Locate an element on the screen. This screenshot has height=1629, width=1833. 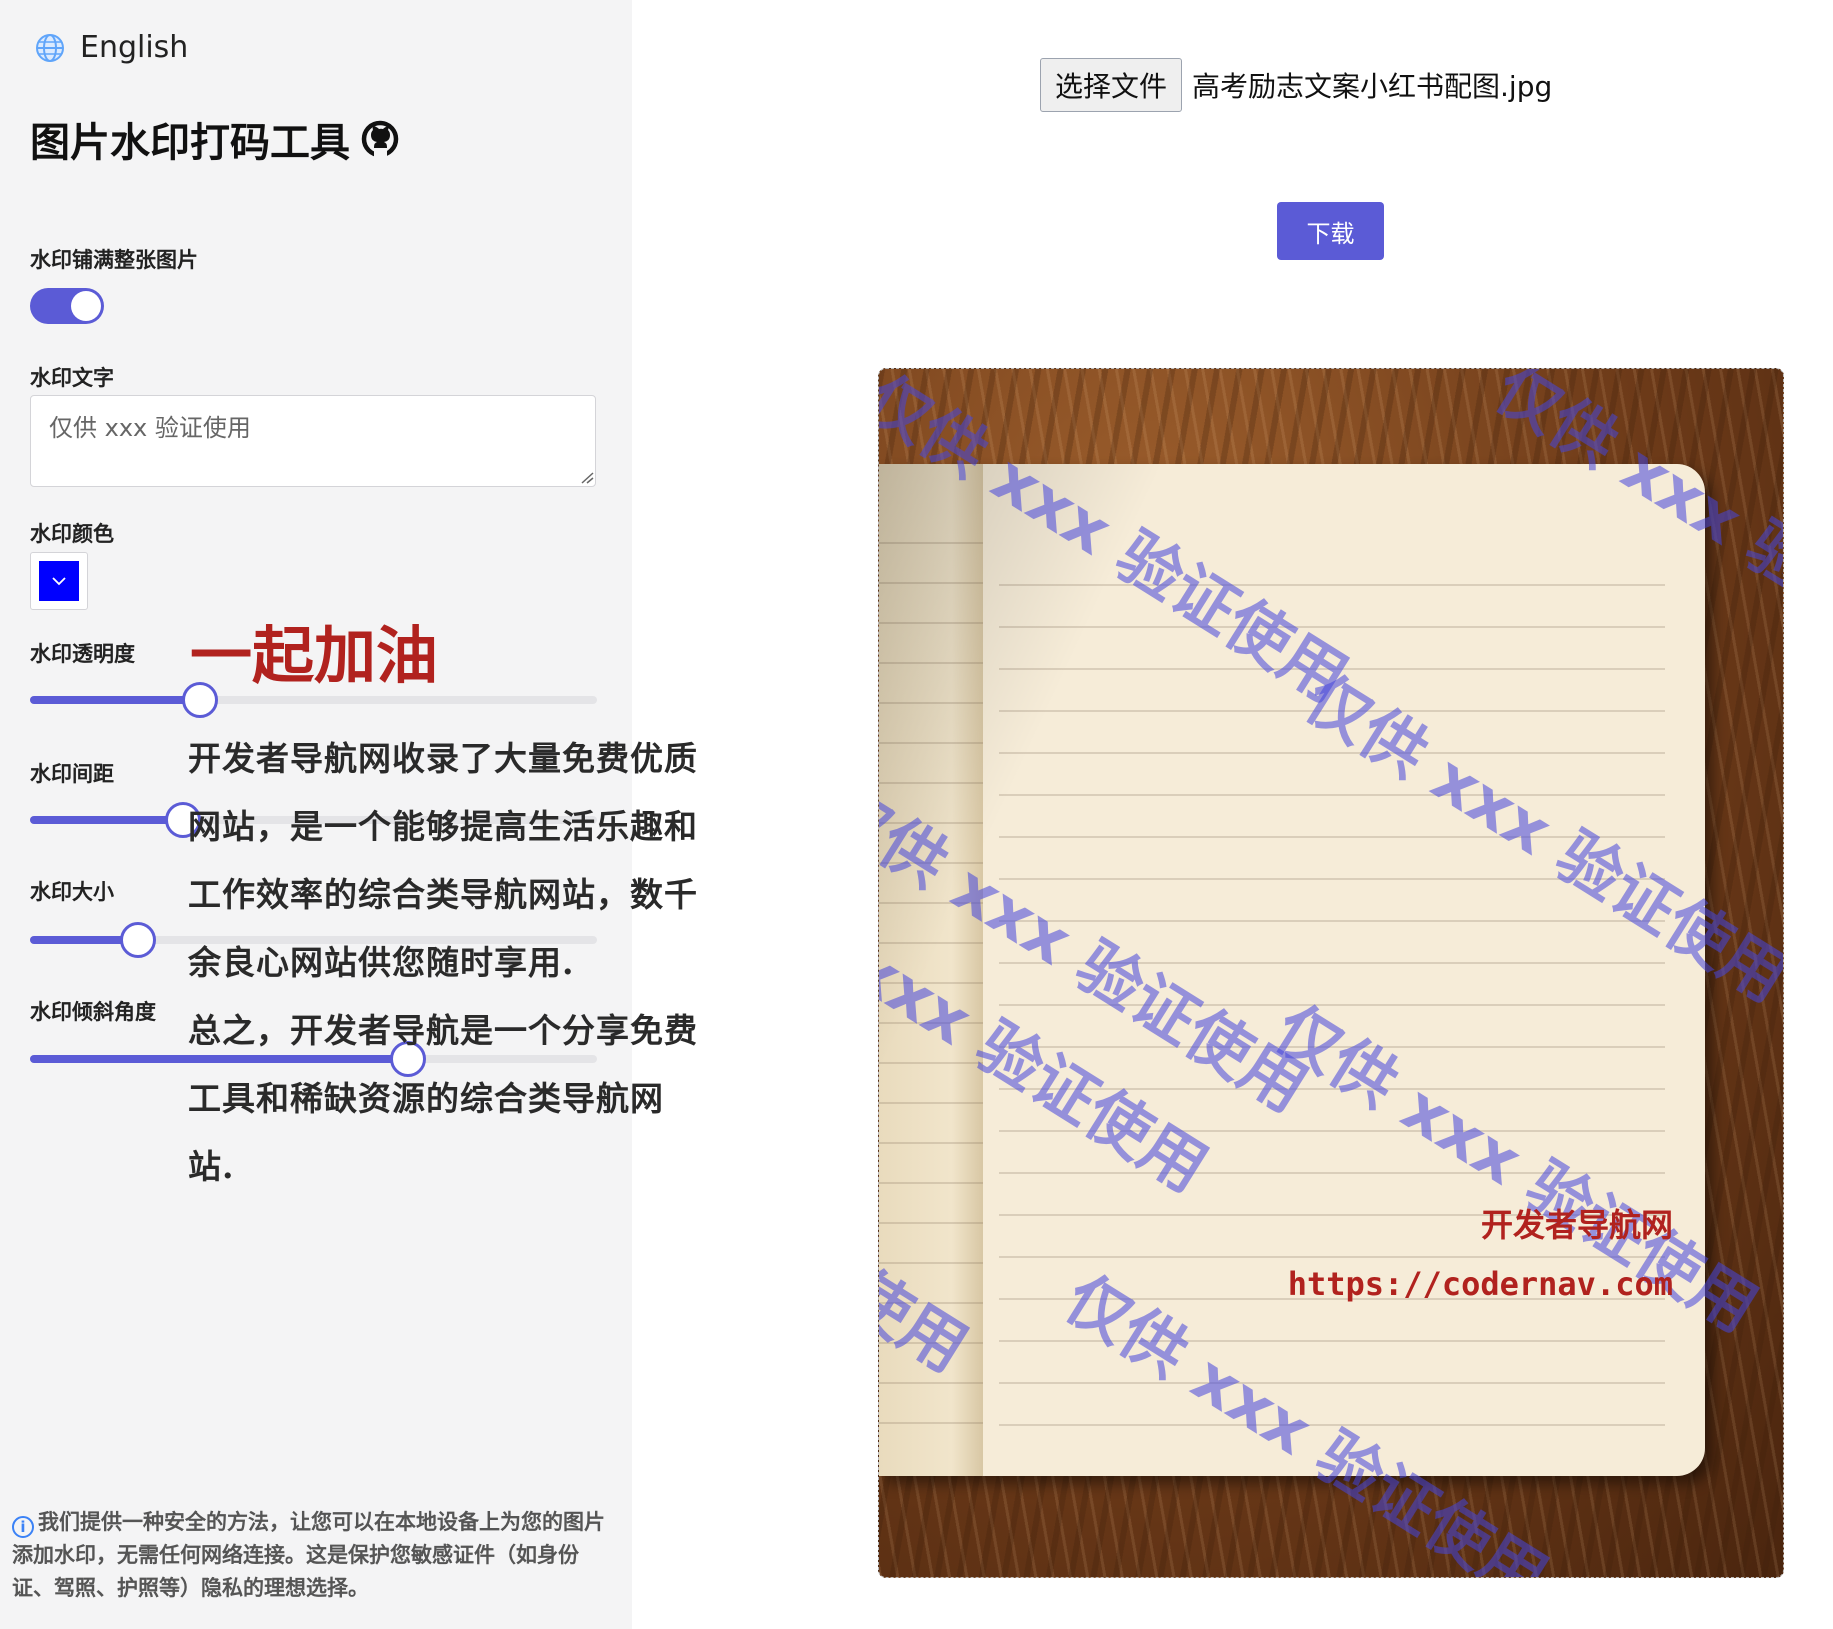
file-name: 高考励志文案小红书配图.jpg is located at coordinates (1372, 86).